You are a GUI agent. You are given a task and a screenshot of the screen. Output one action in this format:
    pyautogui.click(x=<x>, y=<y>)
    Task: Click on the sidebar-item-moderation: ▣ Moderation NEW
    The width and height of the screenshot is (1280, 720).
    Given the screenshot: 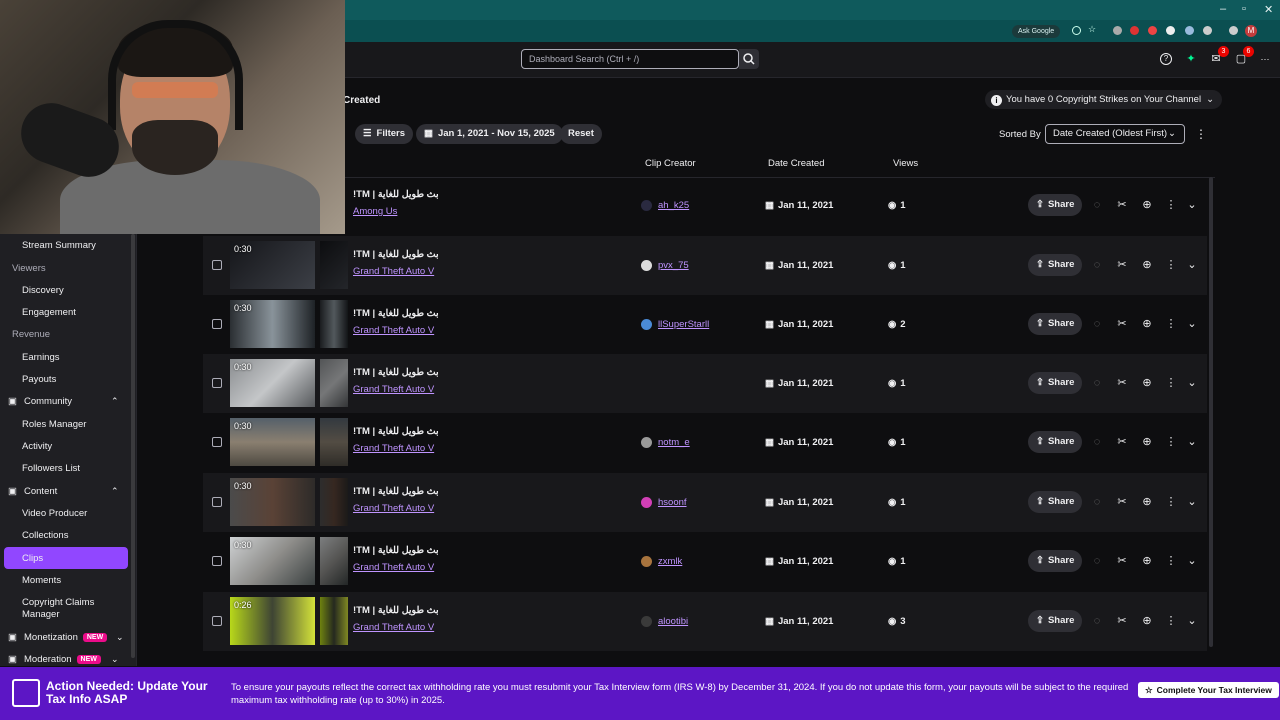 What is the action you would take?
    pyautogui.click(x=54, y=659)
    